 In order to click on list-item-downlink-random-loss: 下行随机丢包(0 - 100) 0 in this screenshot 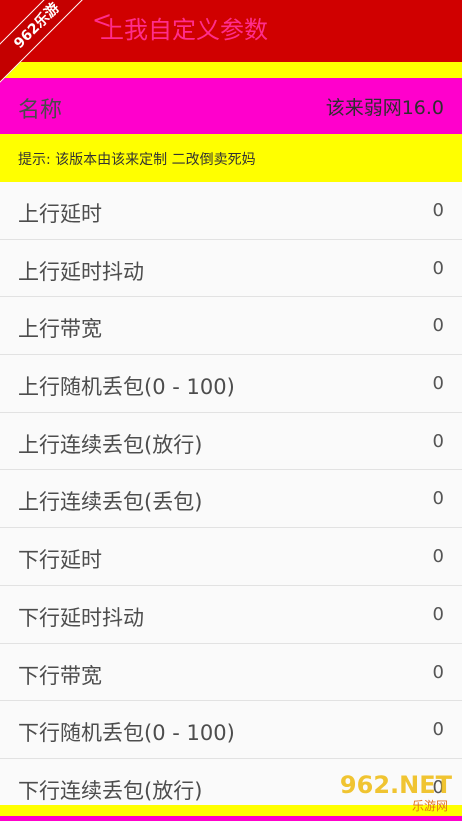, I will do `click(231, 730)`.